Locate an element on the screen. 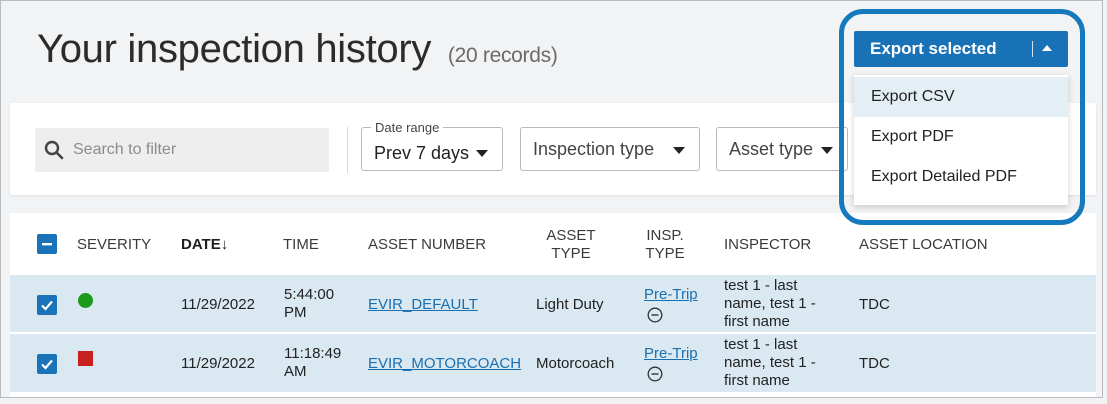 This screenshot has width=1107, height=404. asset-number-link: EVIR_DEFAULT is located at coordinates (423, 305).